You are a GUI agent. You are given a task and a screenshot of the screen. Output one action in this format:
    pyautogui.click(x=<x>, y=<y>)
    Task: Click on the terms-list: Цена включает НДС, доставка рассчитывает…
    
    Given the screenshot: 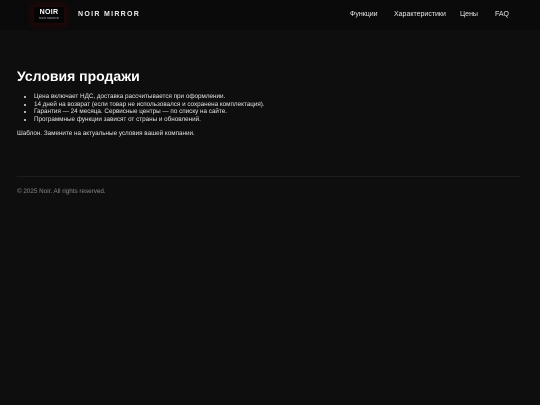 What is the action you would take?
    pyautogui.click(x=141, y=108)
    